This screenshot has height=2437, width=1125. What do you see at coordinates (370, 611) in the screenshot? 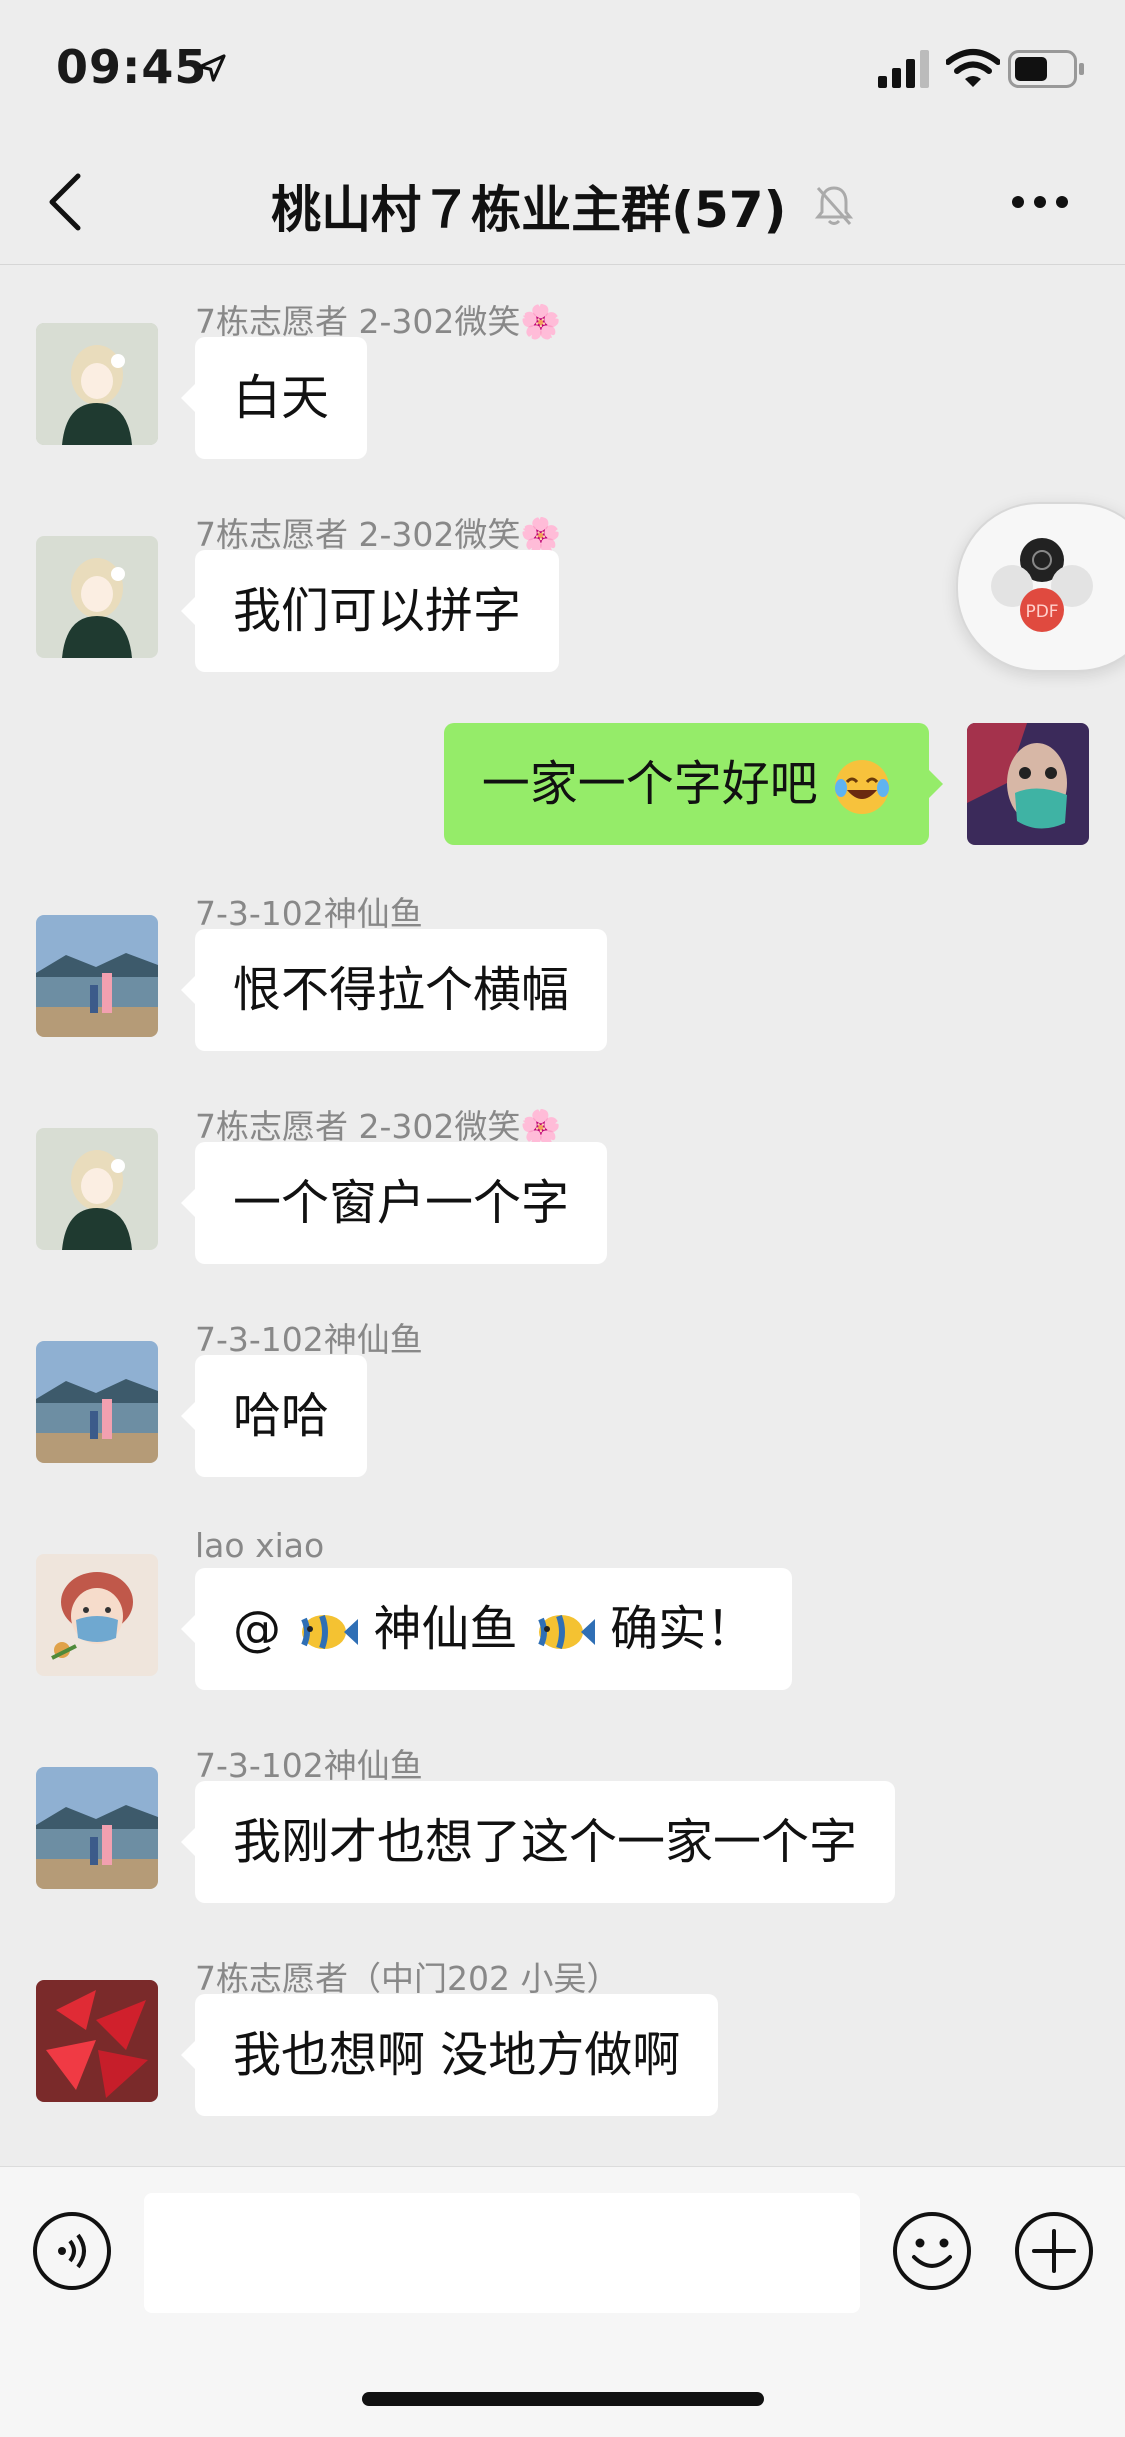
I see `message-bubble: 我们可以拼字` at bounding box center [370, 611].